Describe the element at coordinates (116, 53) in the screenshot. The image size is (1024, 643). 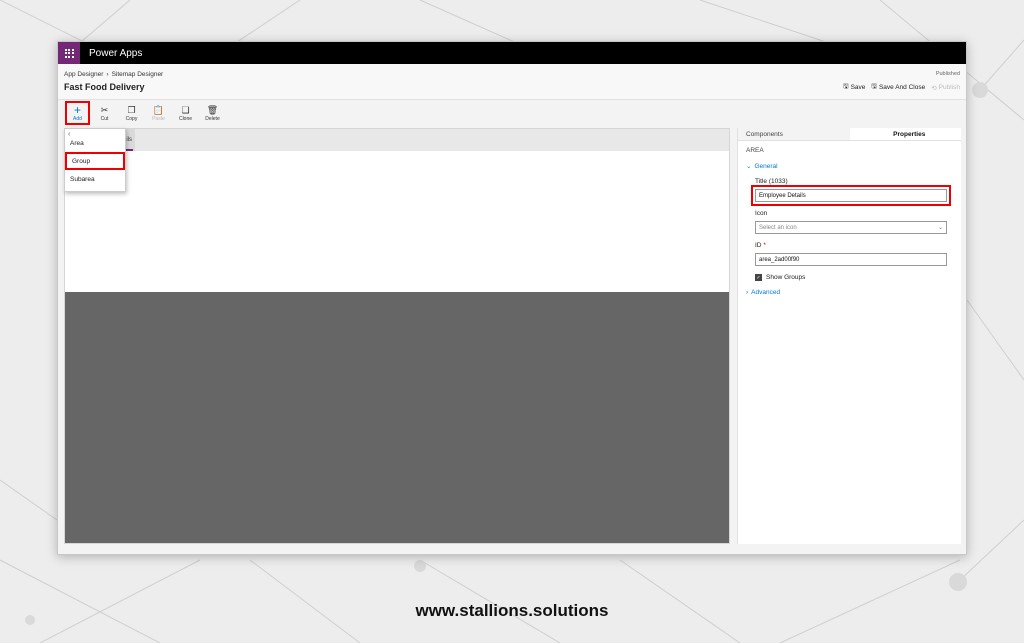
I see `app-name: Power Apps` at that location.